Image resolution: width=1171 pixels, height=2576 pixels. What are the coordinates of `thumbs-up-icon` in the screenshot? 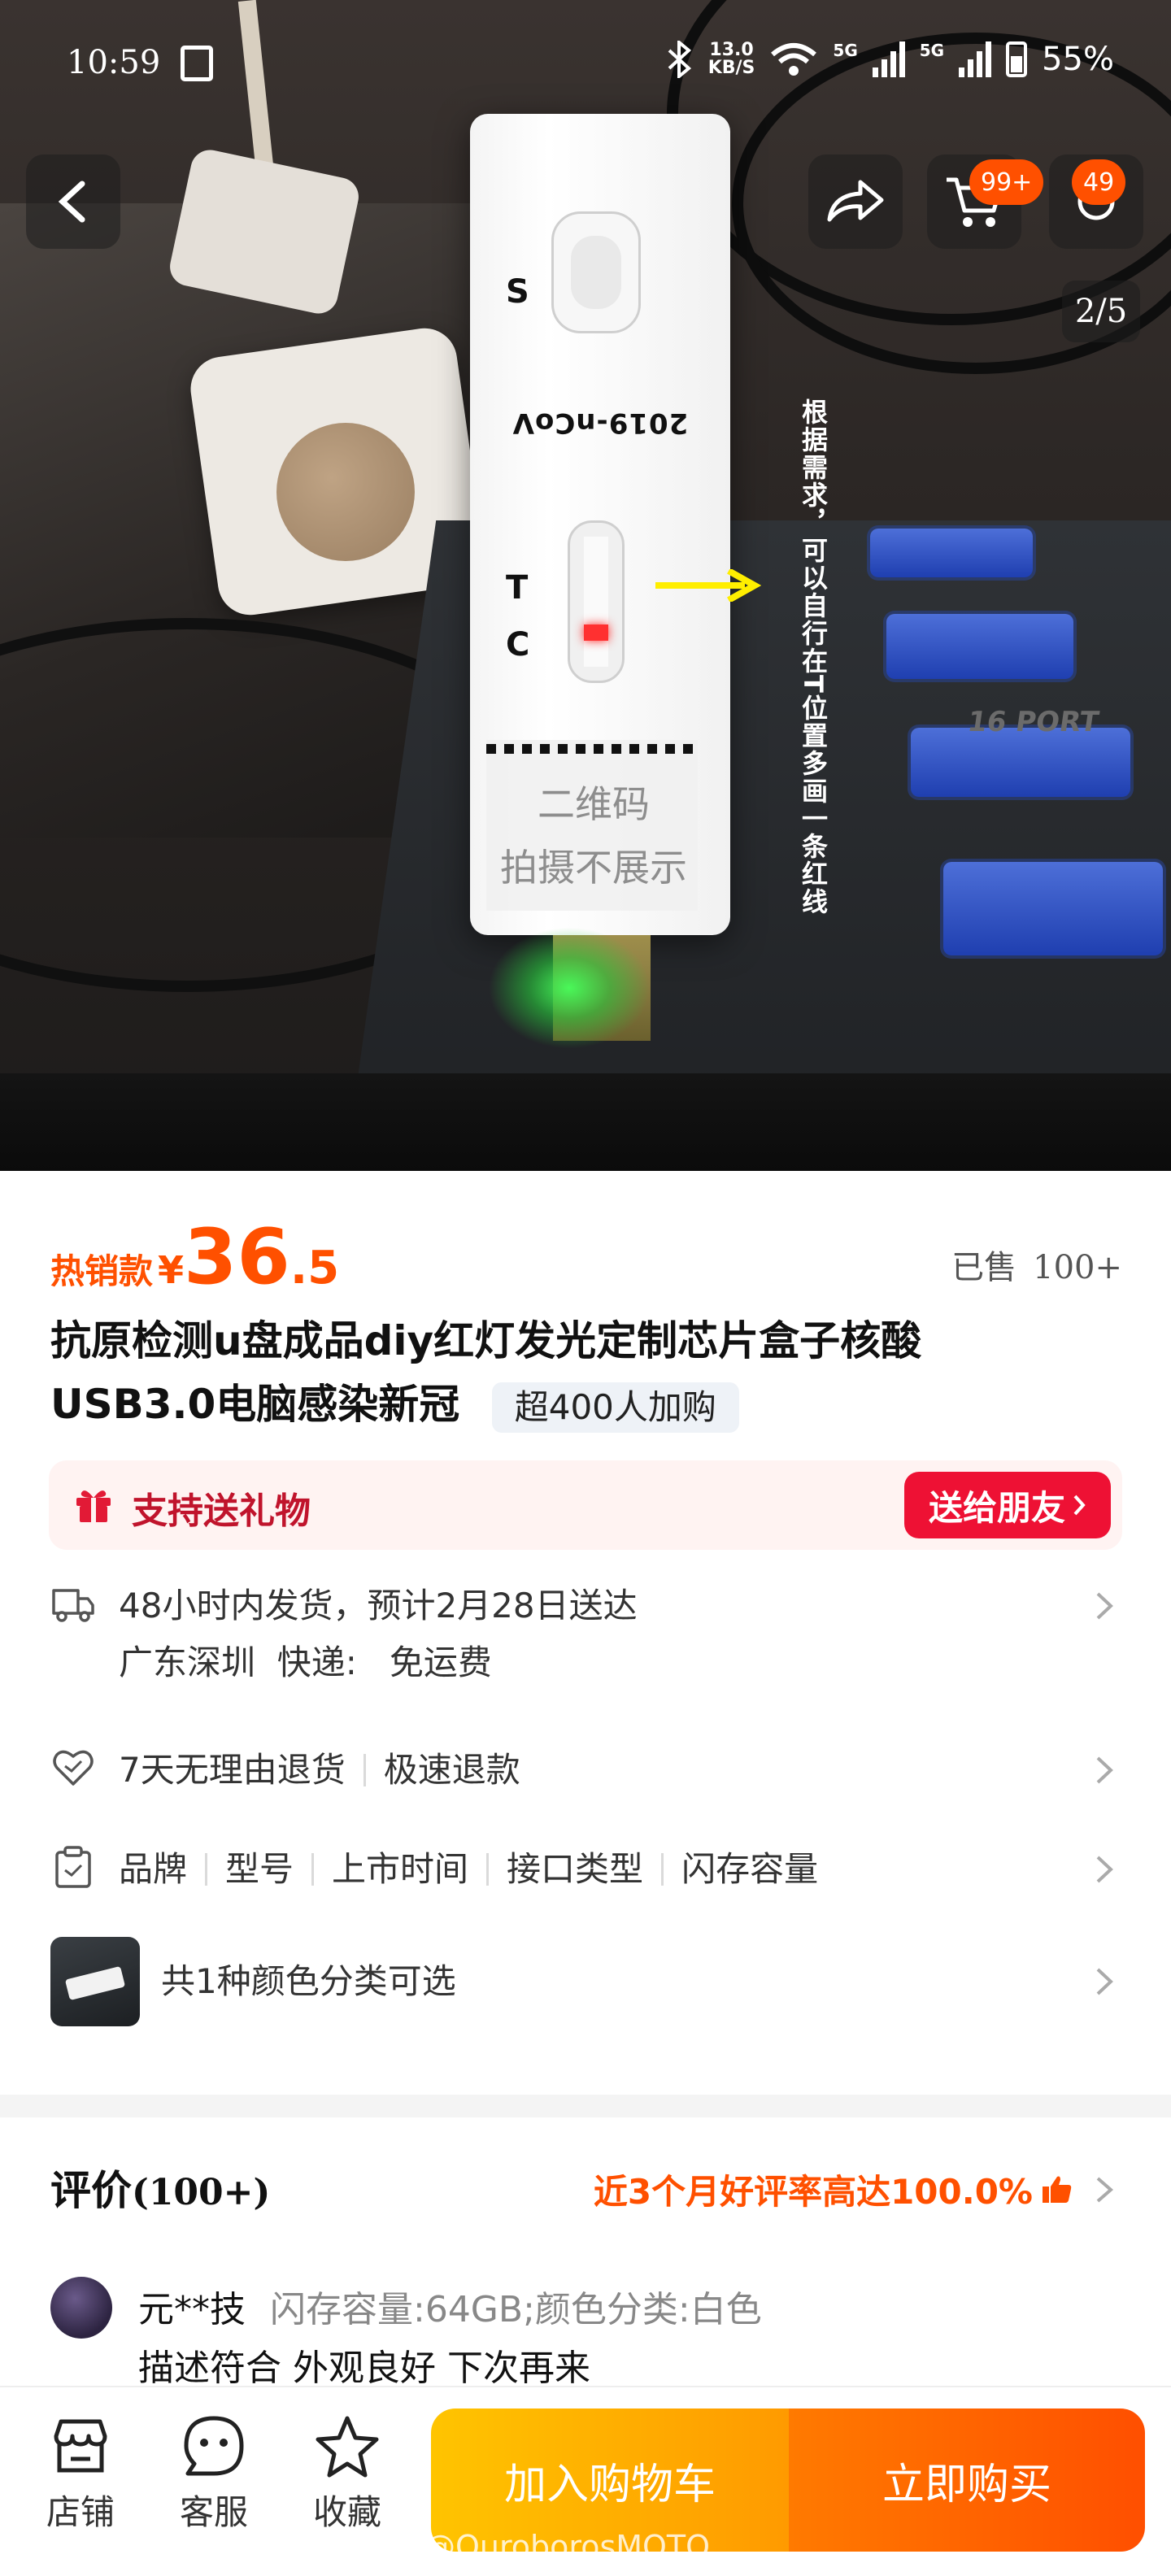 It's located at (1057, 2190).